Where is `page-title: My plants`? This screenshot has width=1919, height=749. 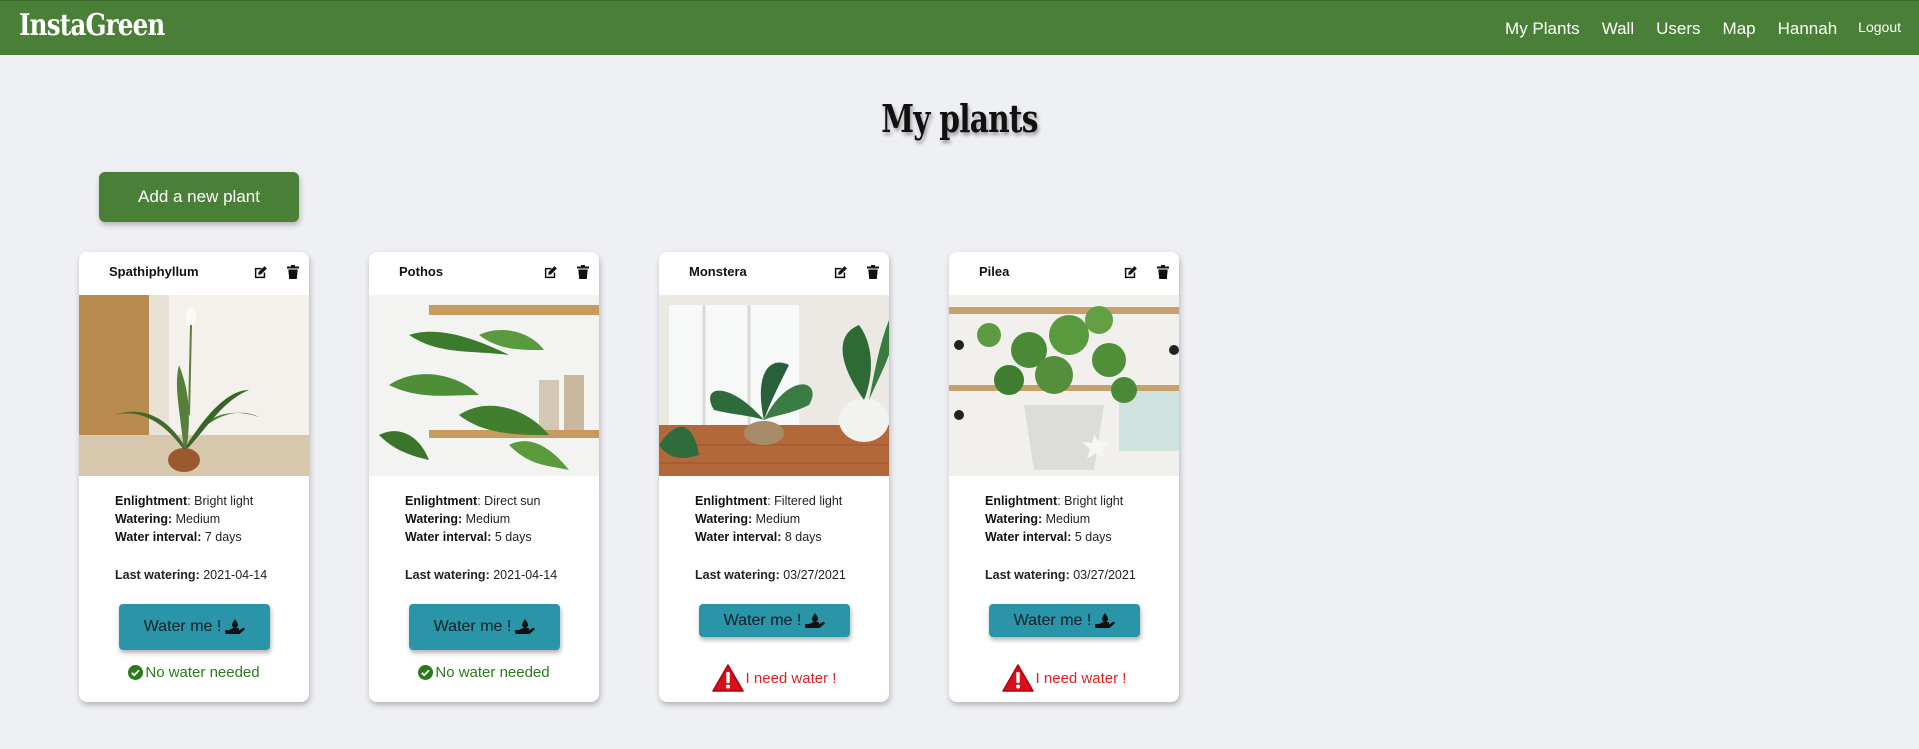
page-title: My plants is located at coordinates (959, 118).